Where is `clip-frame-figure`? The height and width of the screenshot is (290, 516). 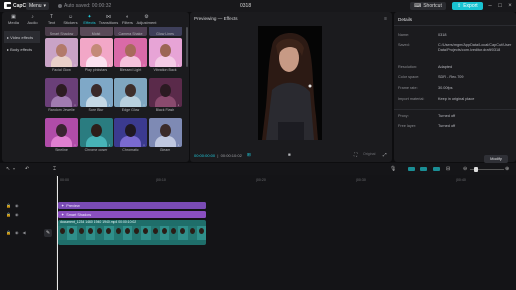 clip-frame-figure is located at coordinates (183, 231).